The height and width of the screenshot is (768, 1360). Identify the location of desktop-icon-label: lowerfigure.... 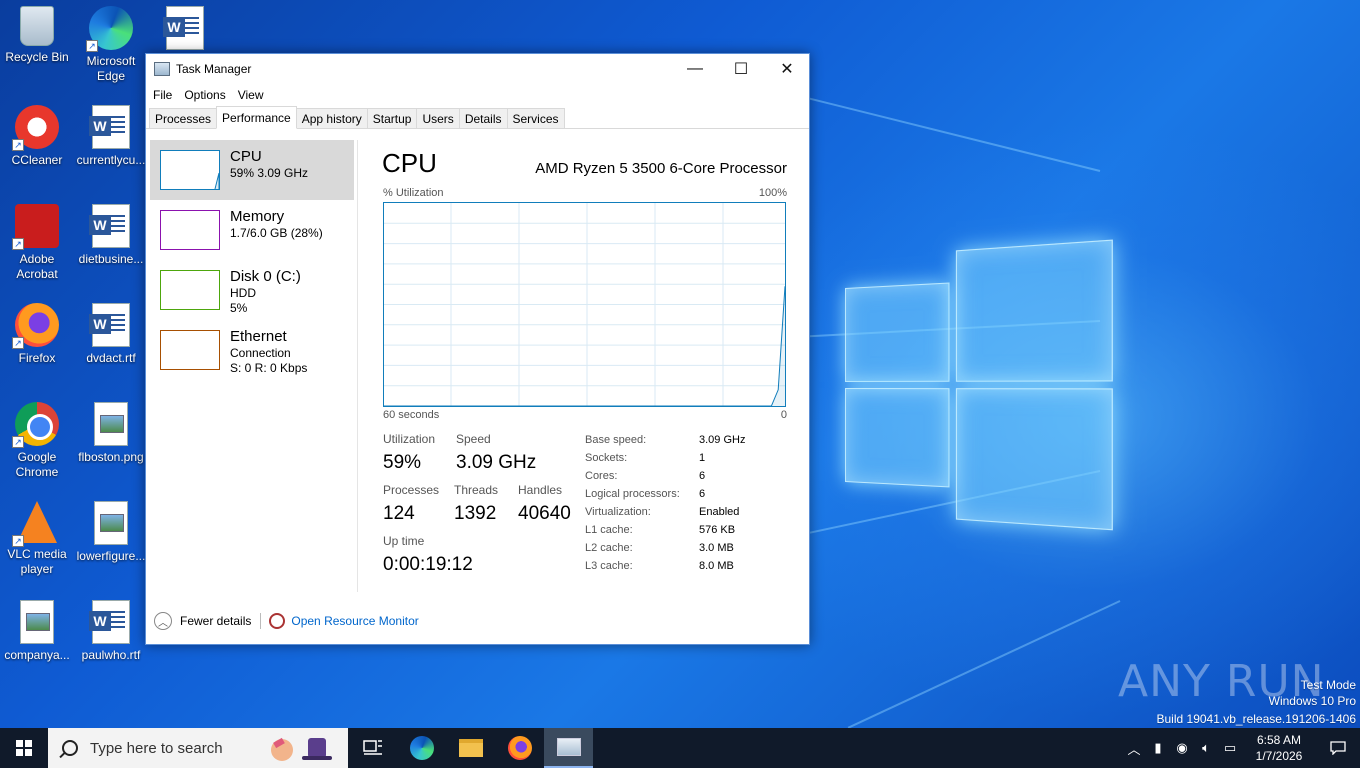
(111, 556).